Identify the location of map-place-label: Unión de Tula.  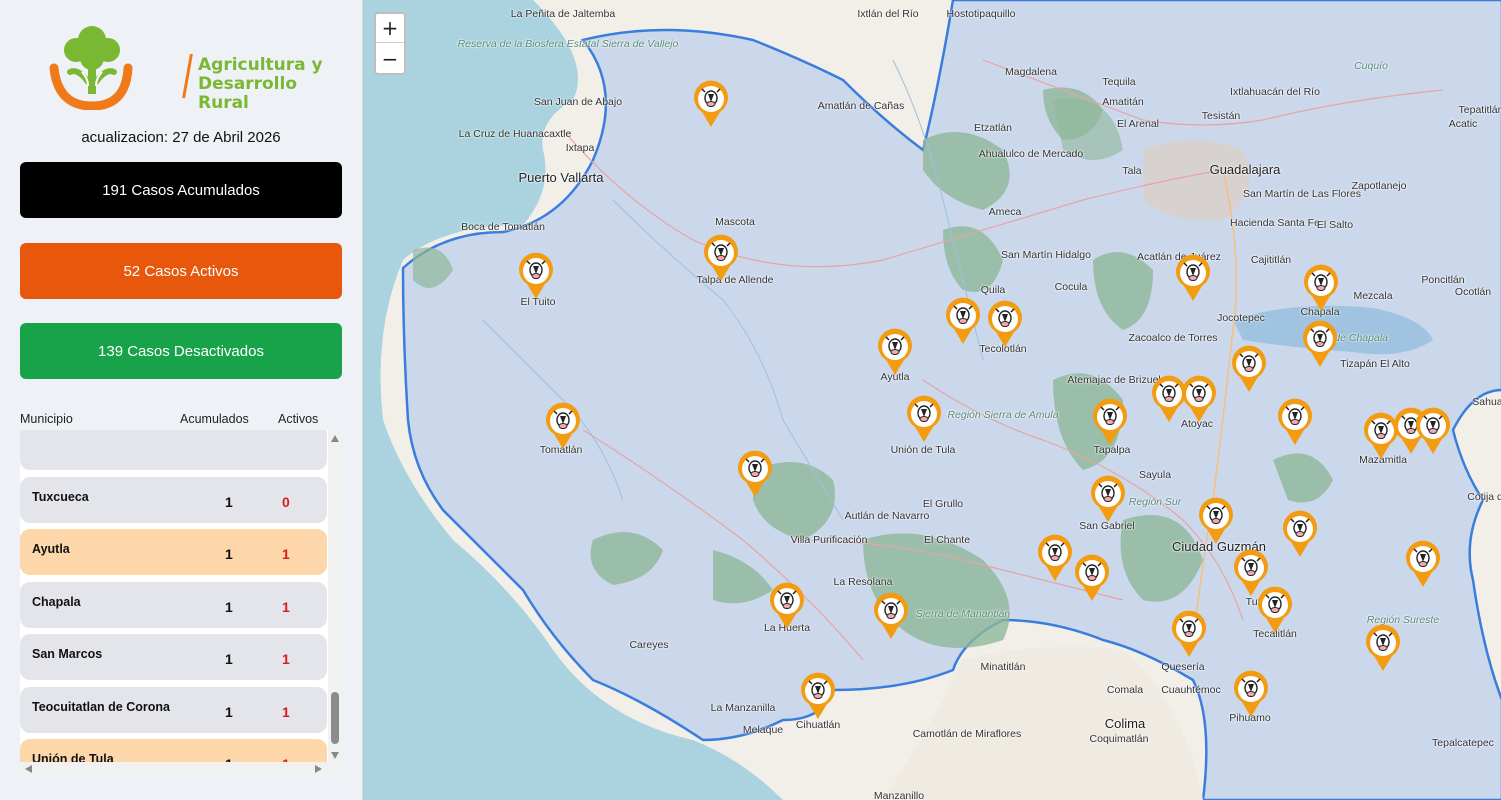
(923, 450).